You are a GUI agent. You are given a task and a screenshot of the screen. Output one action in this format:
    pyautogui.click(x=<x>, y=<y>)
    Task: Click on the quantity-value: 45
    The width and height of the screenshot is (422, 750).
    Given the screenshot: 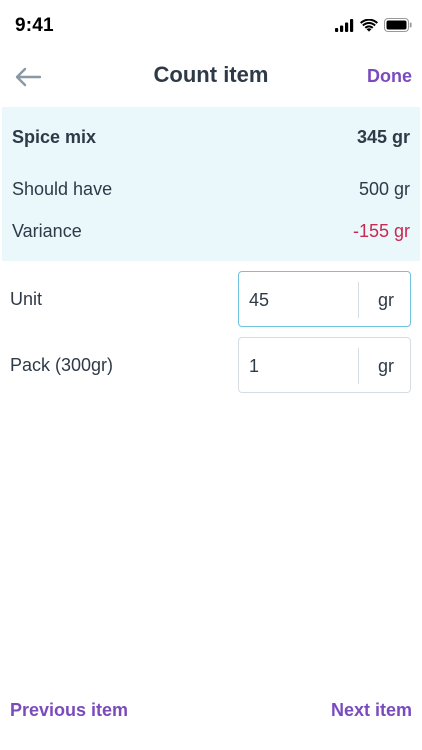 What is the action you would take?
    pyautogui.click(x=259, y=300)
    